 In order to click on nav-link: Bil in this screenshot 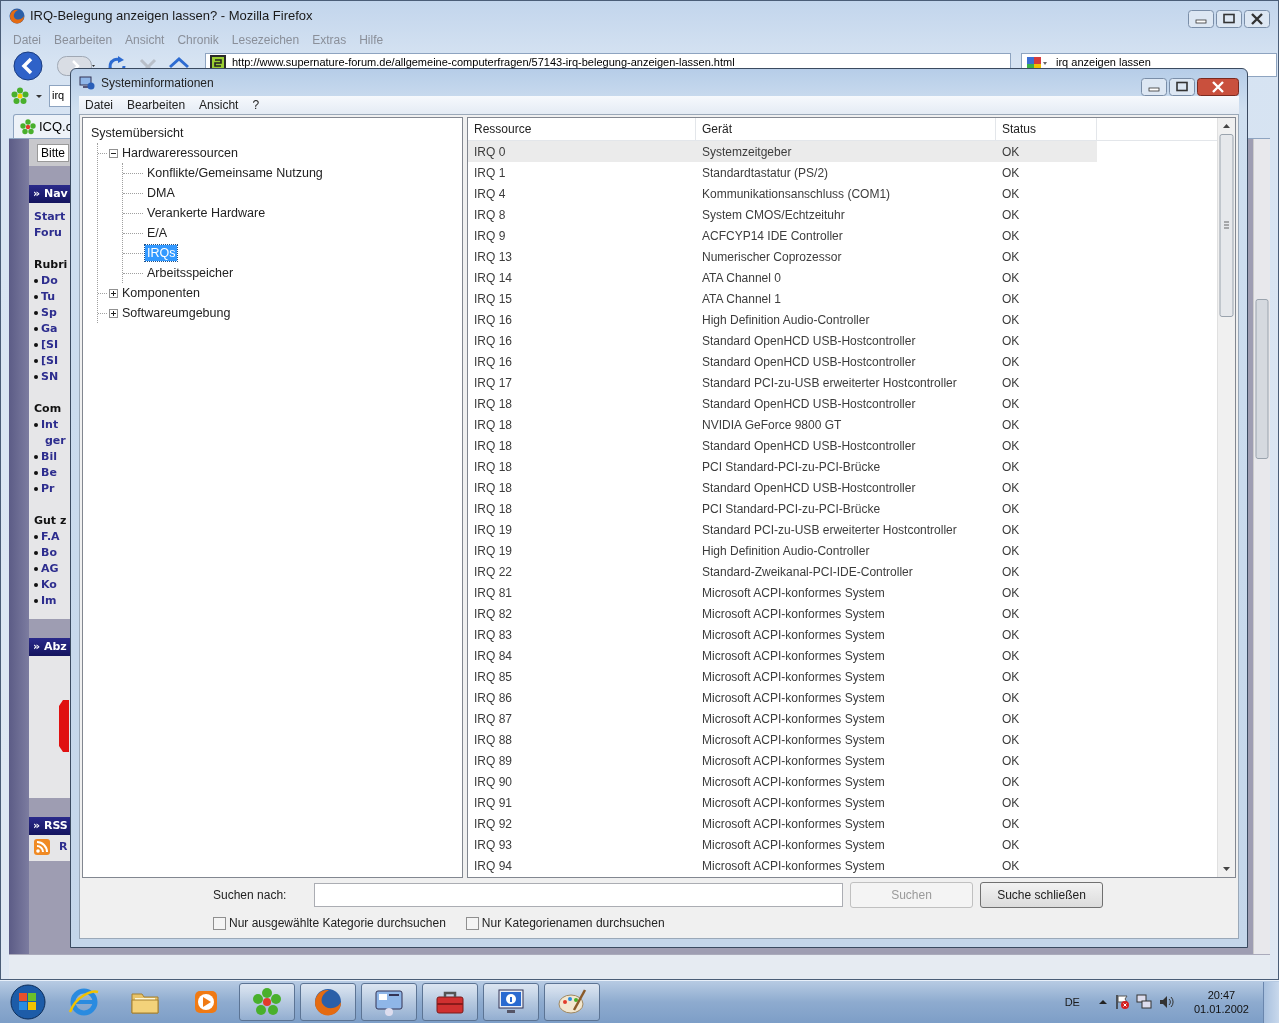, I will do `click(49, 457)`.